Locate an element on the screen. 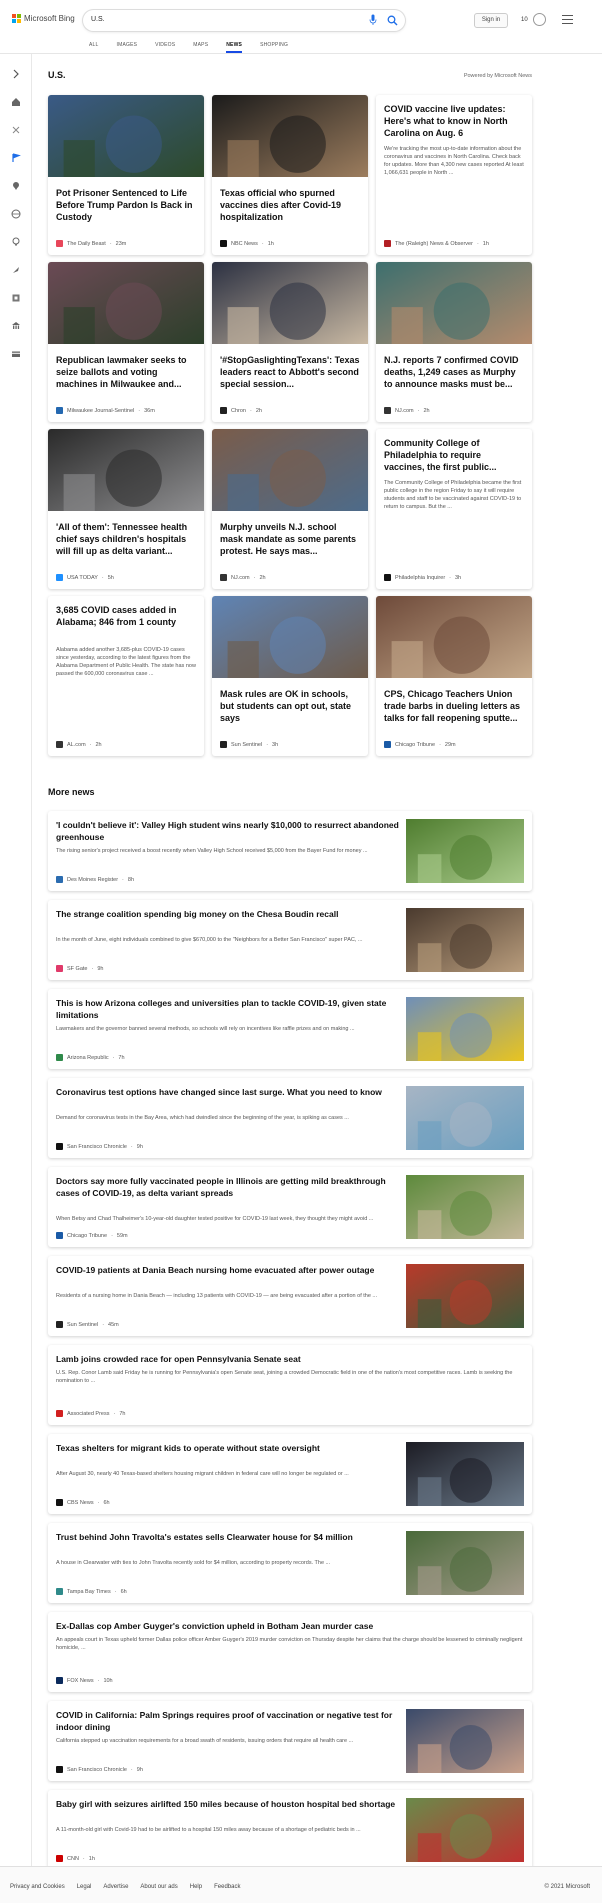 This screenshot has height=1903, width=602. more-news-source: SF Gate · 9h is located at coordinates (79, 968).